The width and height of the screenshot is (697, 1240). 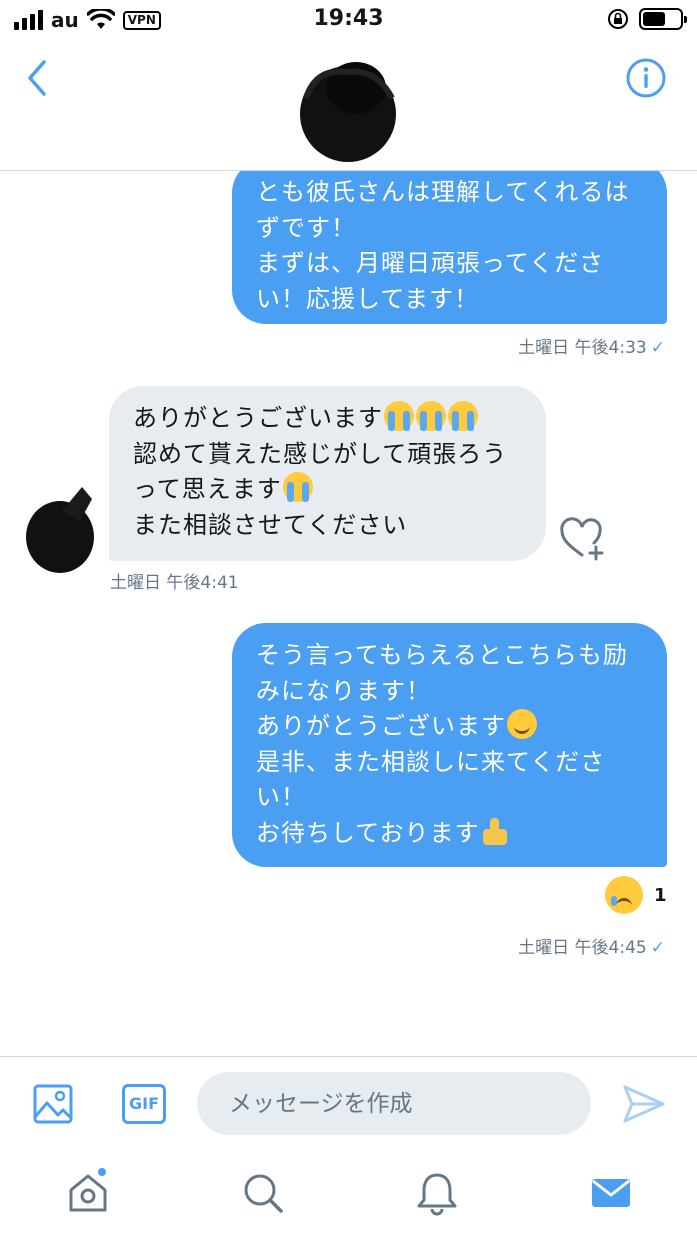 What do you see at coordinates (644, 1104) in the screenshot?
I see `send-icon` at bounding box center [644, 1104].